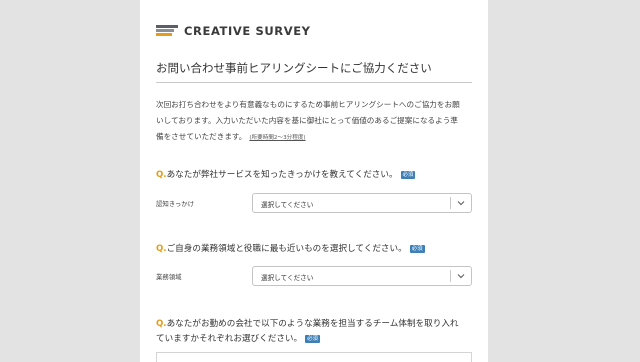 This screenshot has height=362, width=640. What do you see at coordinates (229, 339) in the screenshot?
I see `question-text-line-2: ていますかそれぞれお選びください。` at bounding box center [229, 339].